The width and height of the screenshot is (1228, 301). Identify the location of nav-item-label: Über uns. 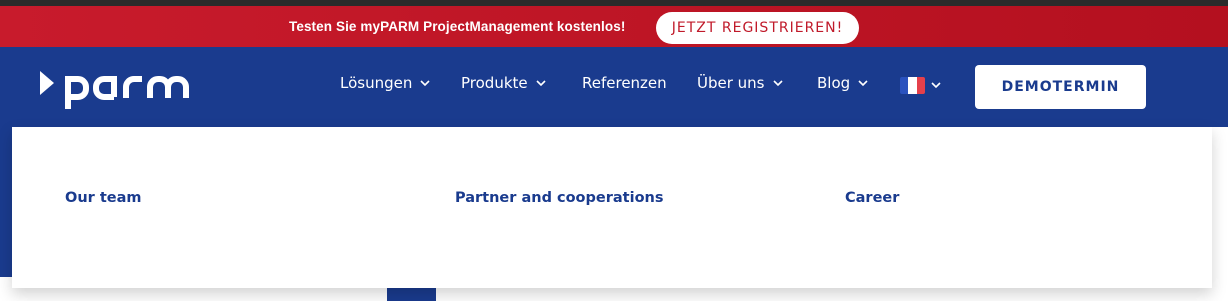
(731, 83).